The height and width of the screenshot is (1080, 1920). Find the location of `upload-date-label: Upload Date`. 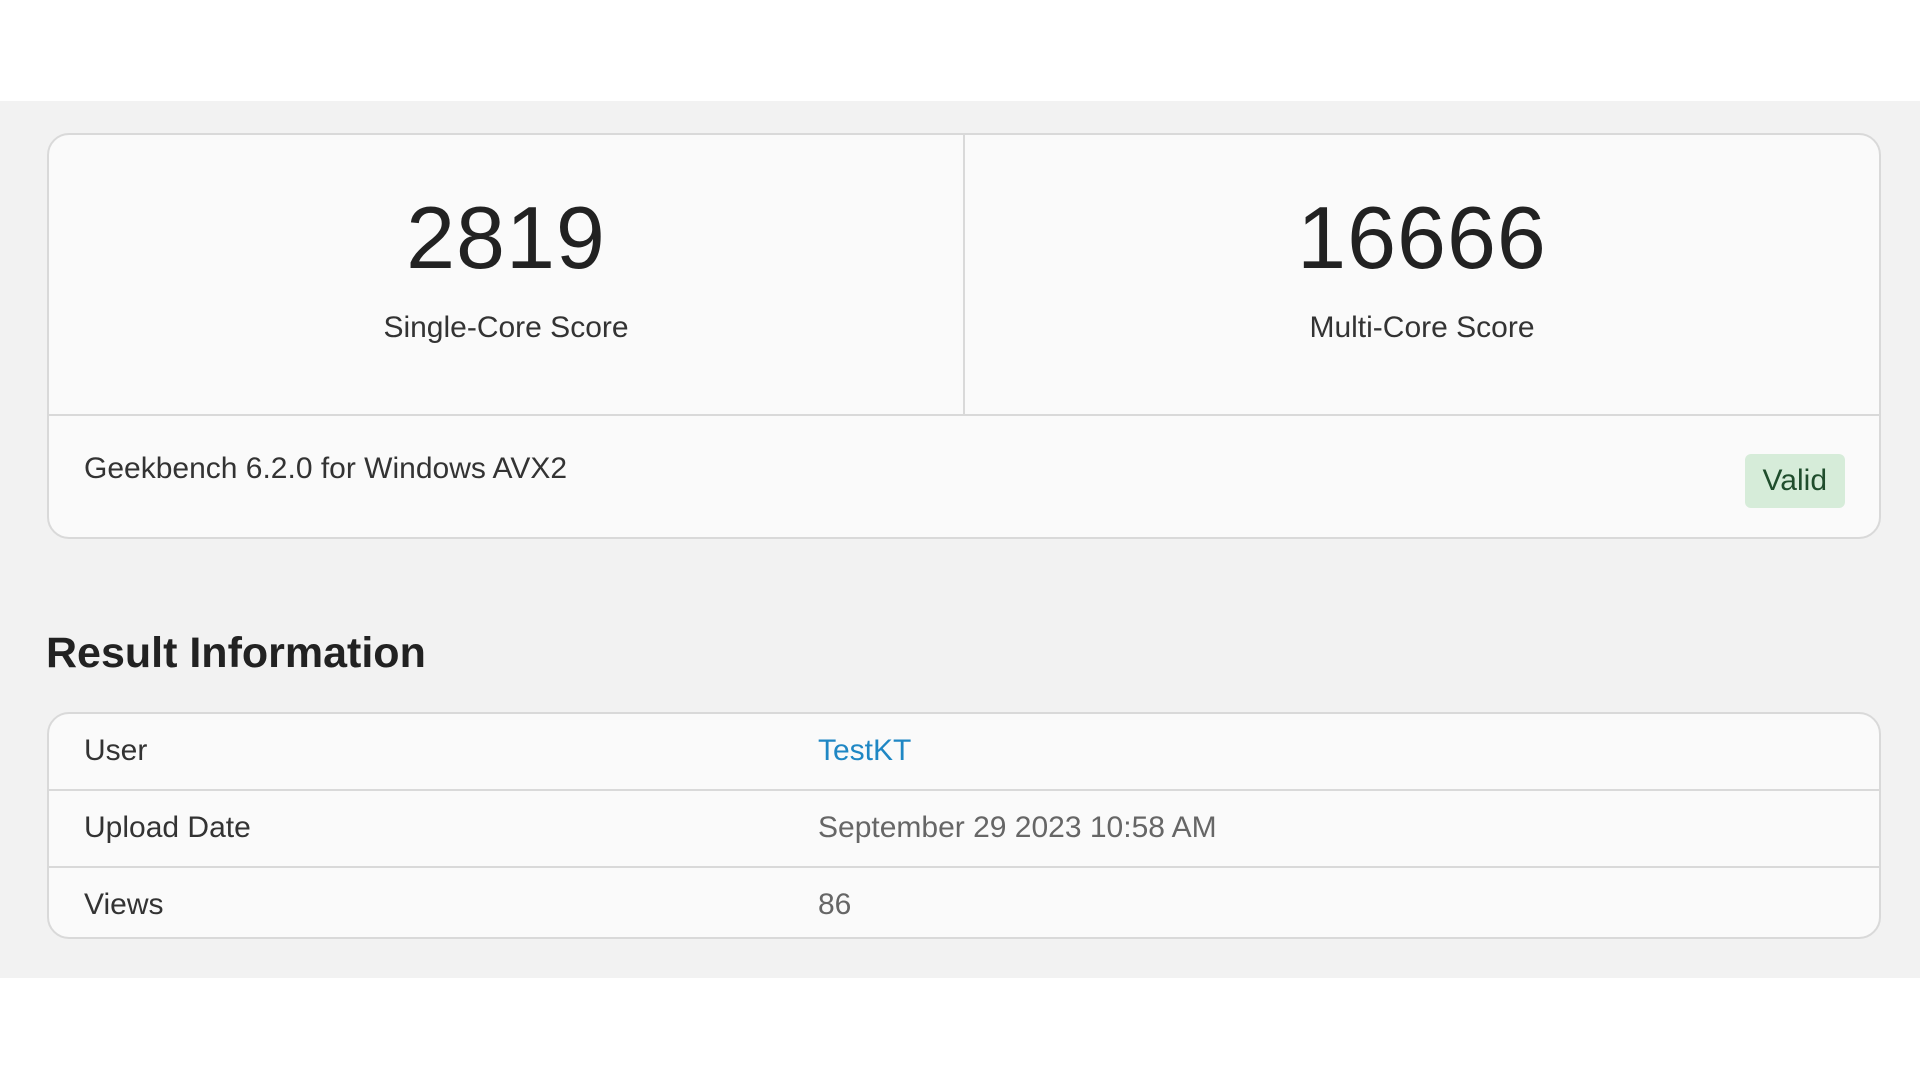

upload-date-label: Upload Date is located at coordinates (167, 827).